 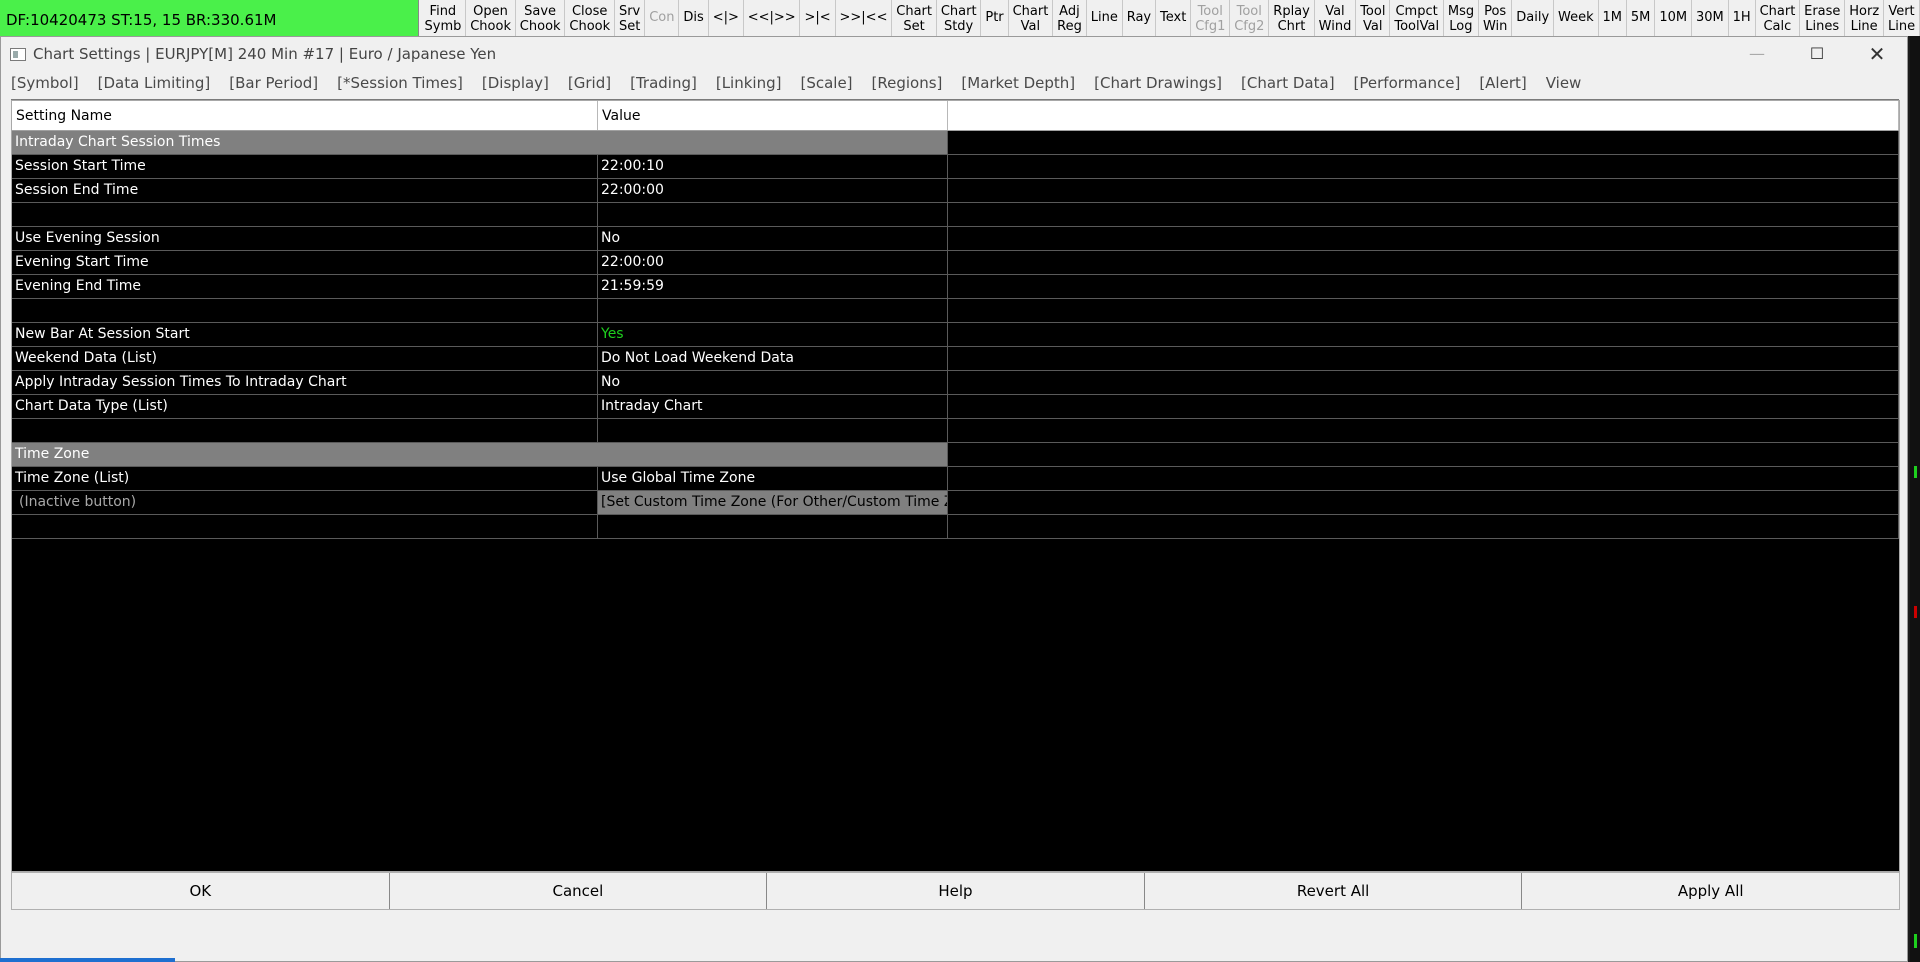 What do you see at coordinates (826, 83) in the screenshot?
I see `tab-item: [Scale]` at bounding box center [826, 83].